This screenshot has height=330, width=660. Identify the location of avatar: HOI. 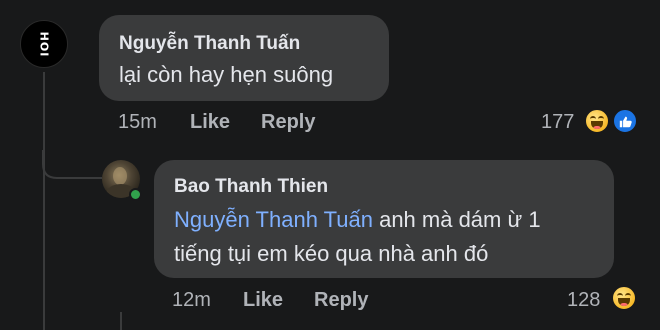
(44, 44).